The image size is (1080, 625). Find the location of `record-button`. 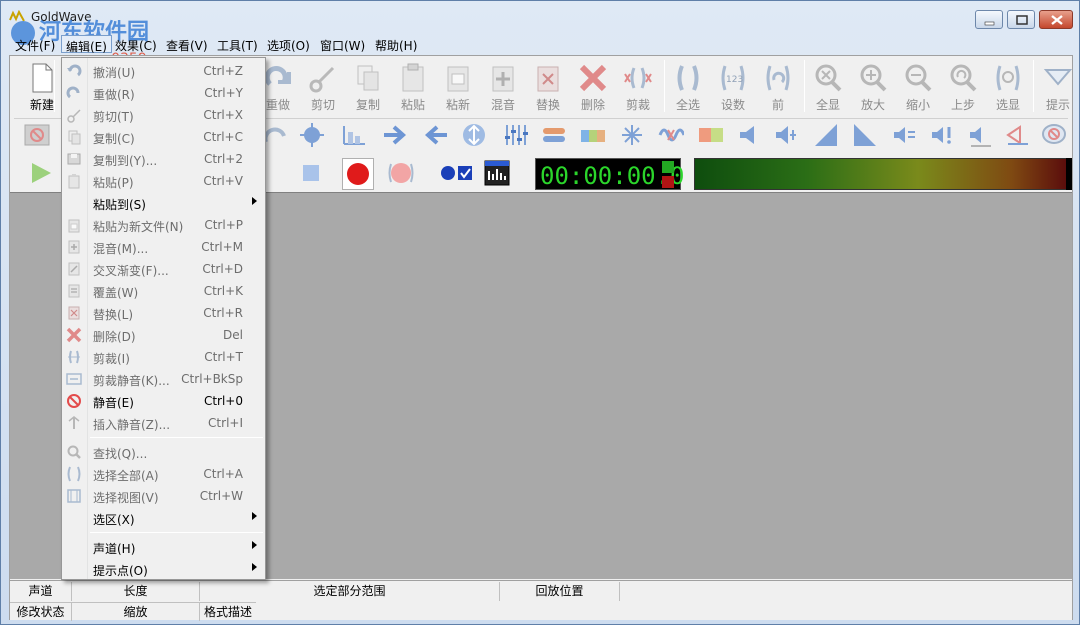

record-button is located at coordinates (358, 174).